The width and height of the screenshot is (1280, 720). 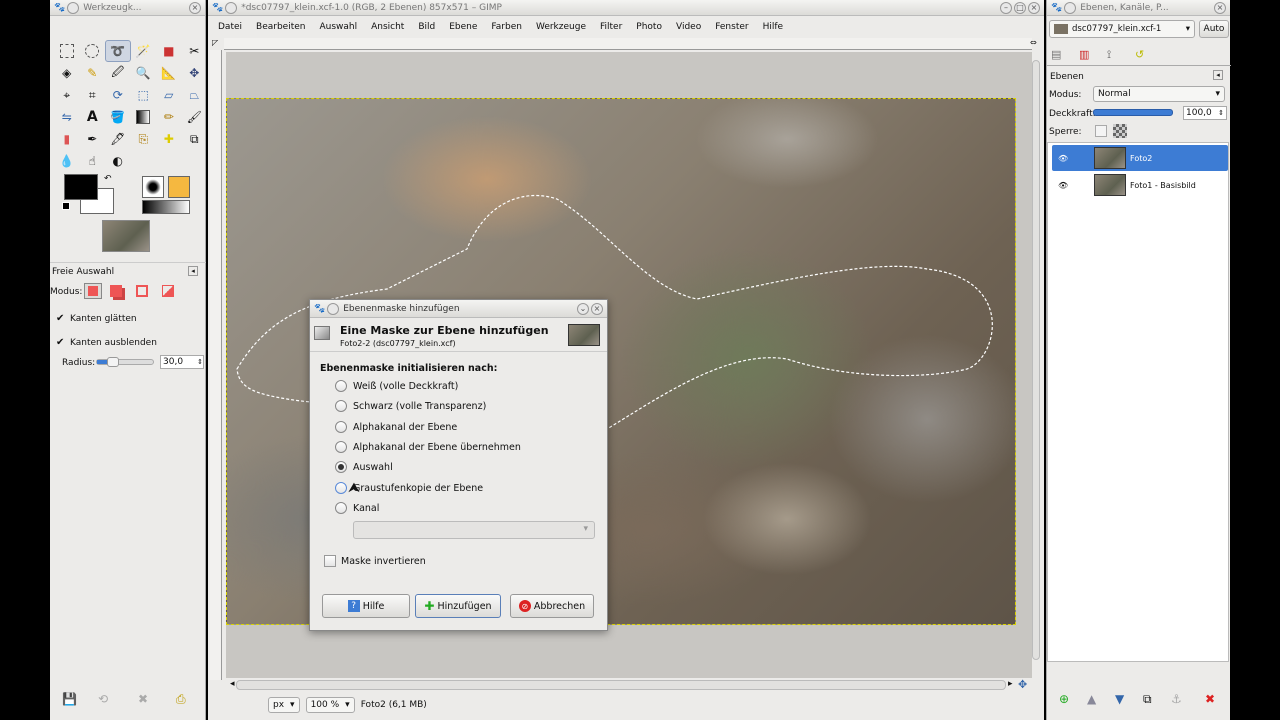 I want to click on restore-preset-icon: ⟲, so click(x=103, y=699).